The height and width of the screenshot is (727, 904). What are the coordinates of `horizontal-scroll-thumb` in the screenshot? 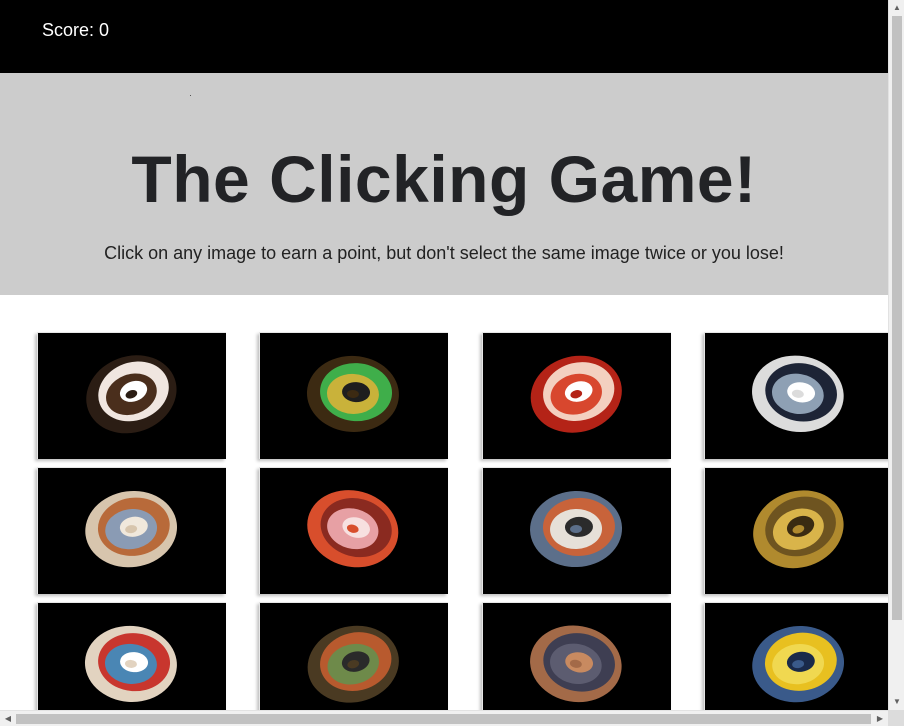 It's located at (443, 719).